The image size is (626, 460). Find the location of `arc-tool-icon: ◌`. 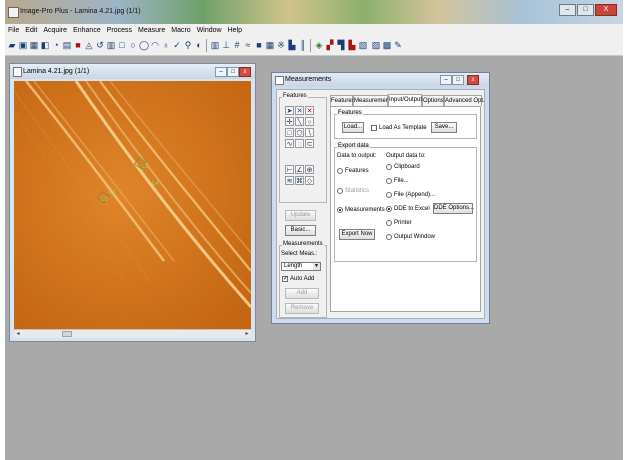

arc-tool-icon: ◌ is located at coordinates (299, 143).